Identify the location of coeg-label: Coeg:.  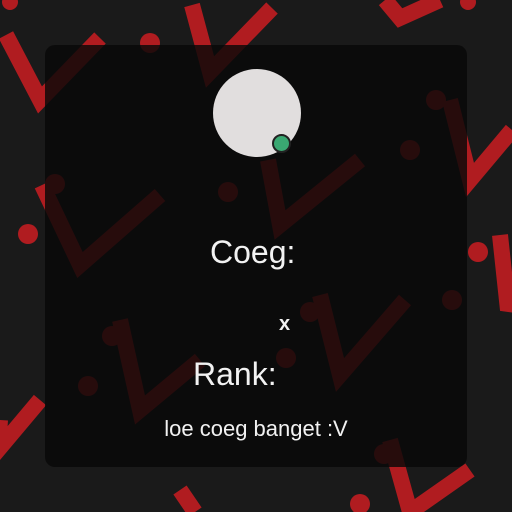
(253, 252).